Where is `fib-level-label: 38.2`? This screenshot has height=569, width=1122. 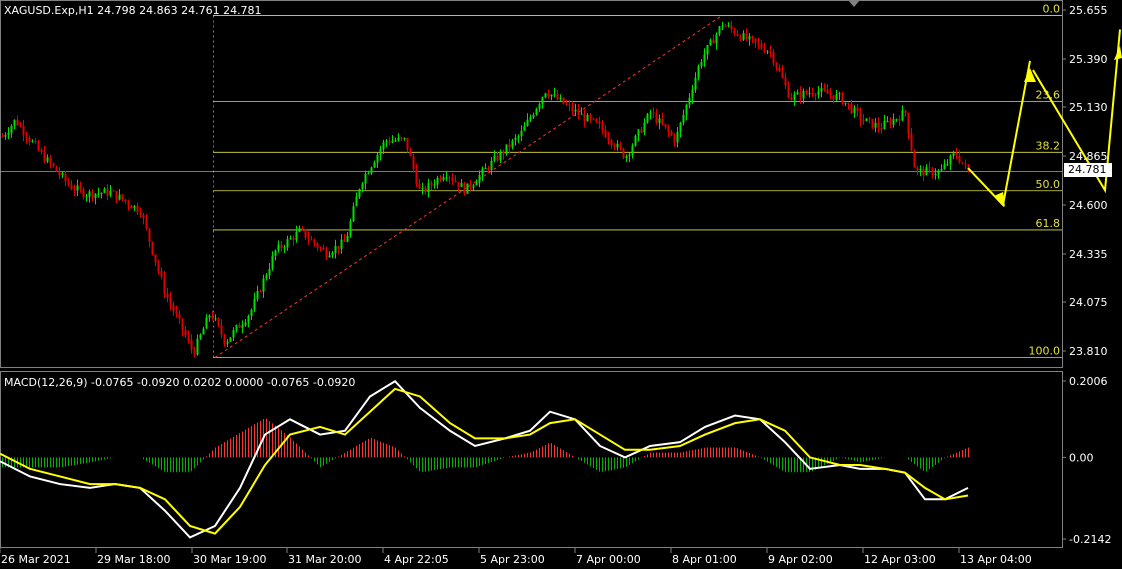
fib-level-label: 38.2 is located at coordinates (1048, 145).